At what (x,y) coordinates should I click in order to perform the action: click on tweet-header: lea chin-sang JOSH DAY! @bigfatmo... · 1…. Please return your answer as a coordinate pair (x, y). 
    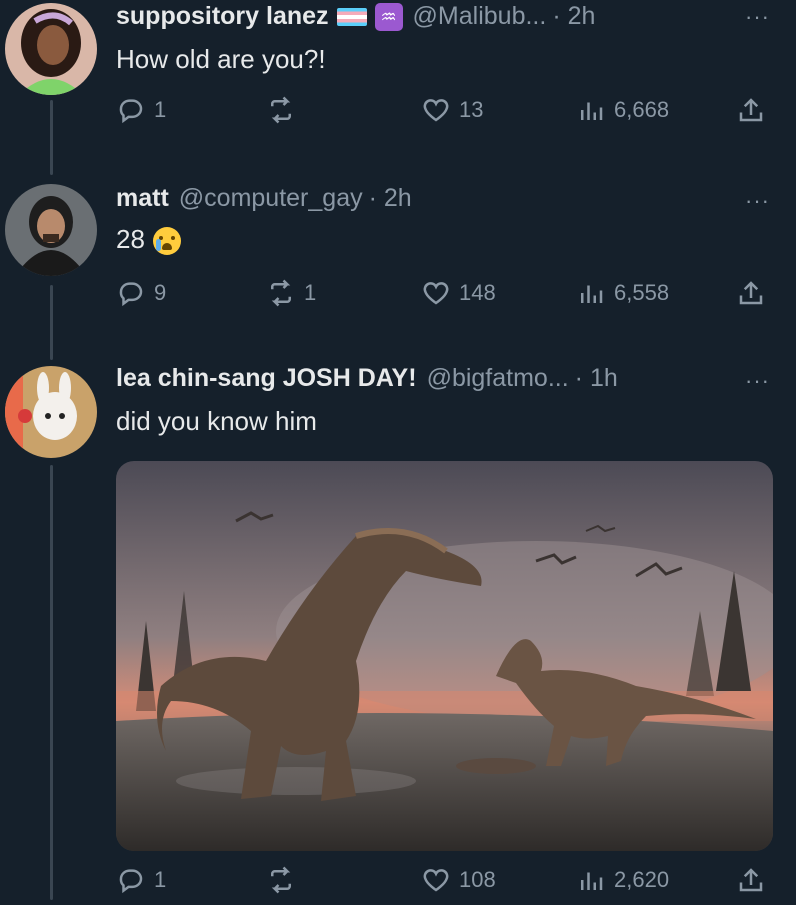
    Looking at the image, I should click on (367, 378).